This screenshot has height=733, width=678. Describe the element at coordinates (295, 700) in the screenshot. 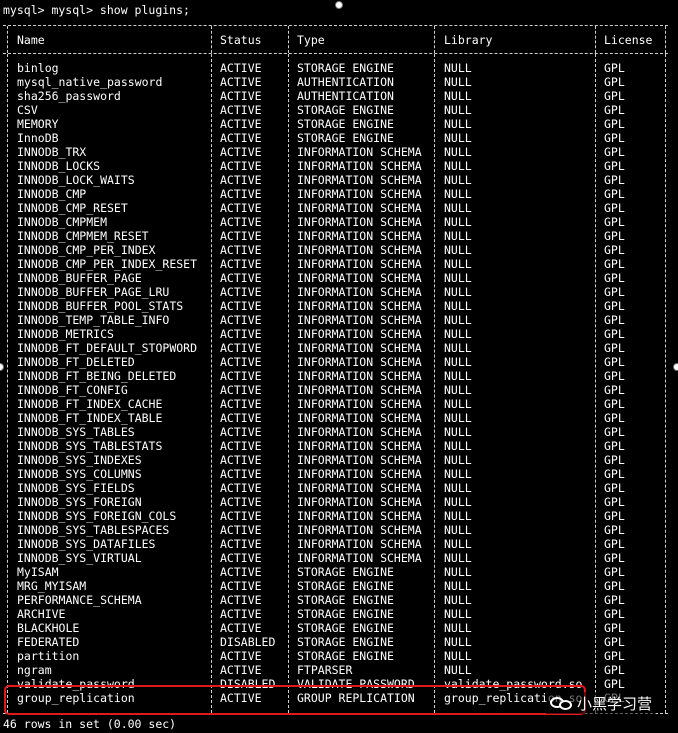

I see `highlight-box` at that location.